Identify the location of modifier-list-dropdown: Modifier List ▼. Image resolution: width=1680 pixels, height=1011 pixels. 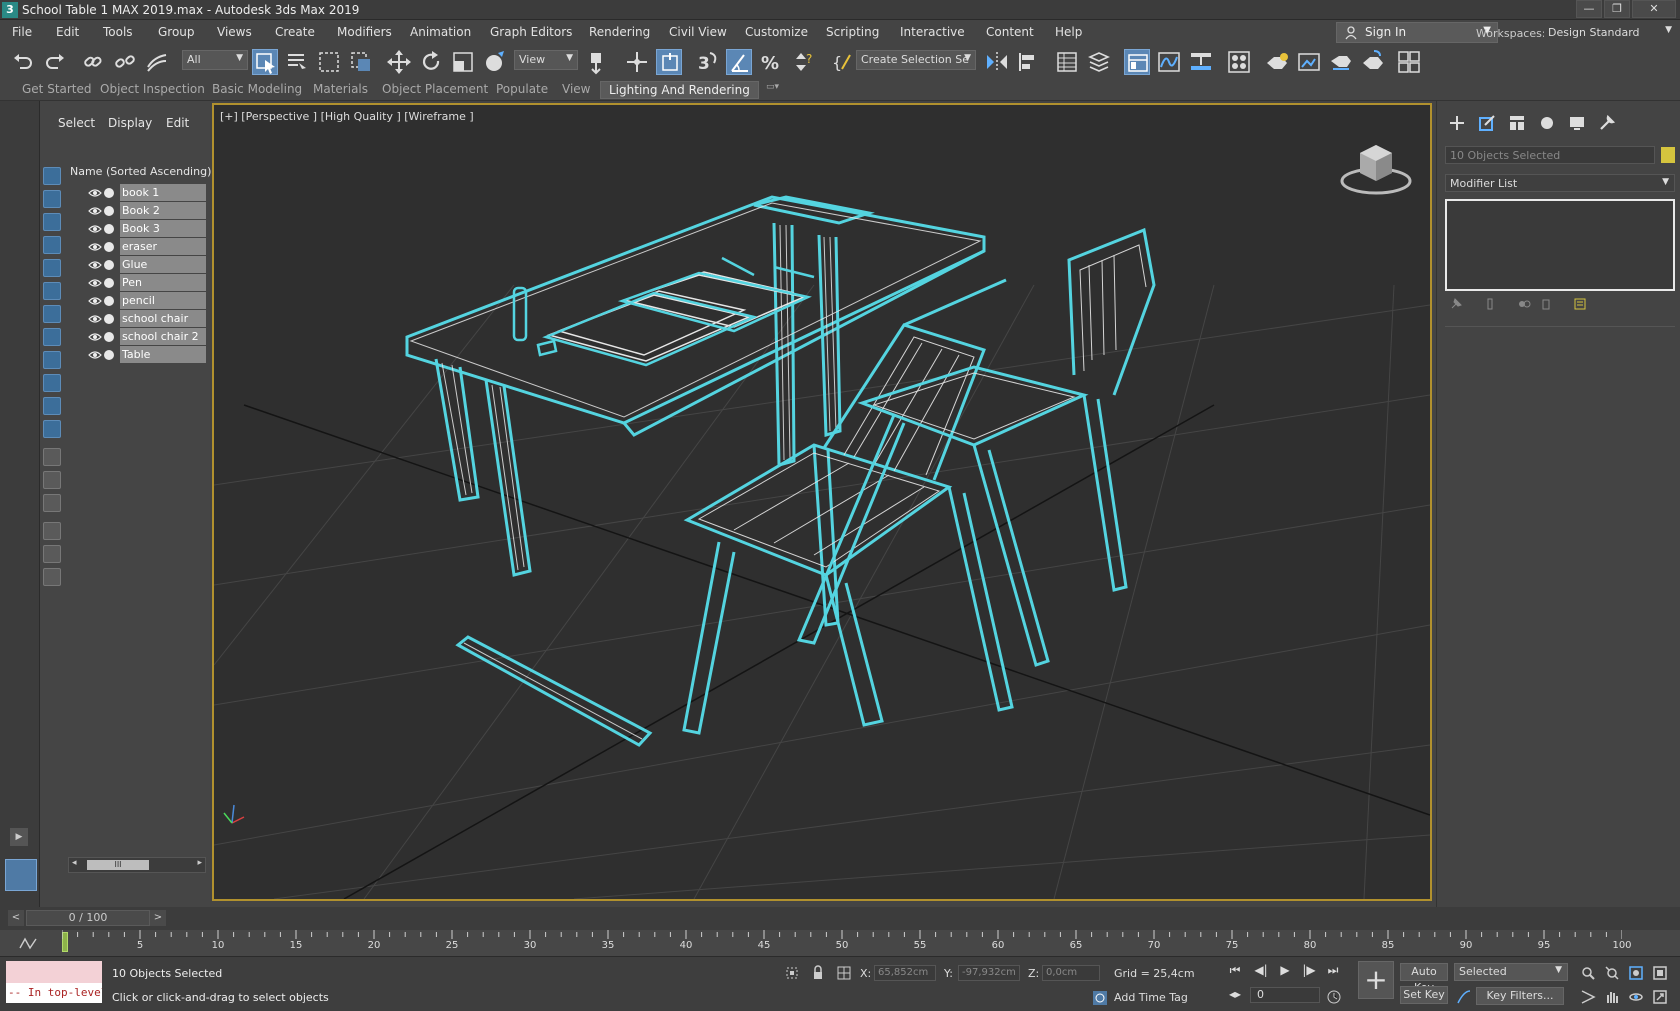
(1560, 183).